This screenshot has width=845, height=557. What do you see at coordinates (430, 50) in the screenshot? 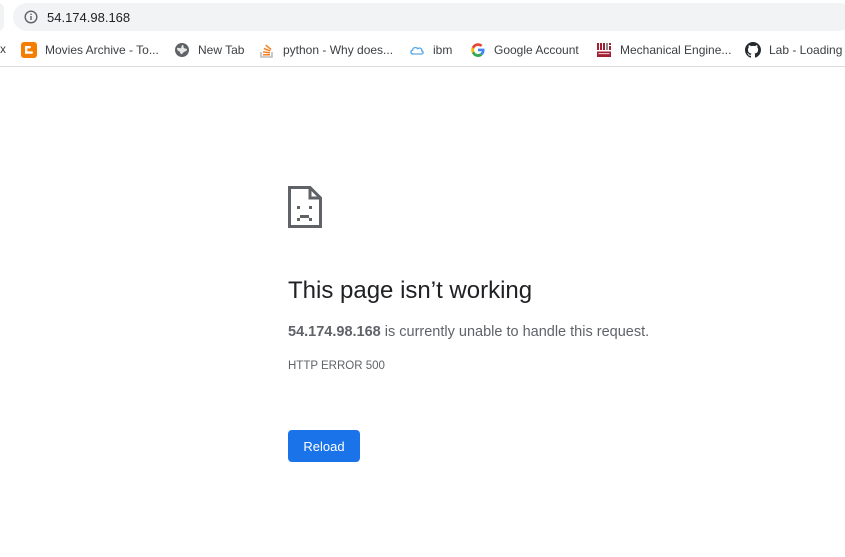
I see `bookmark-ibm: ibm` at bounding box center [430, 50].